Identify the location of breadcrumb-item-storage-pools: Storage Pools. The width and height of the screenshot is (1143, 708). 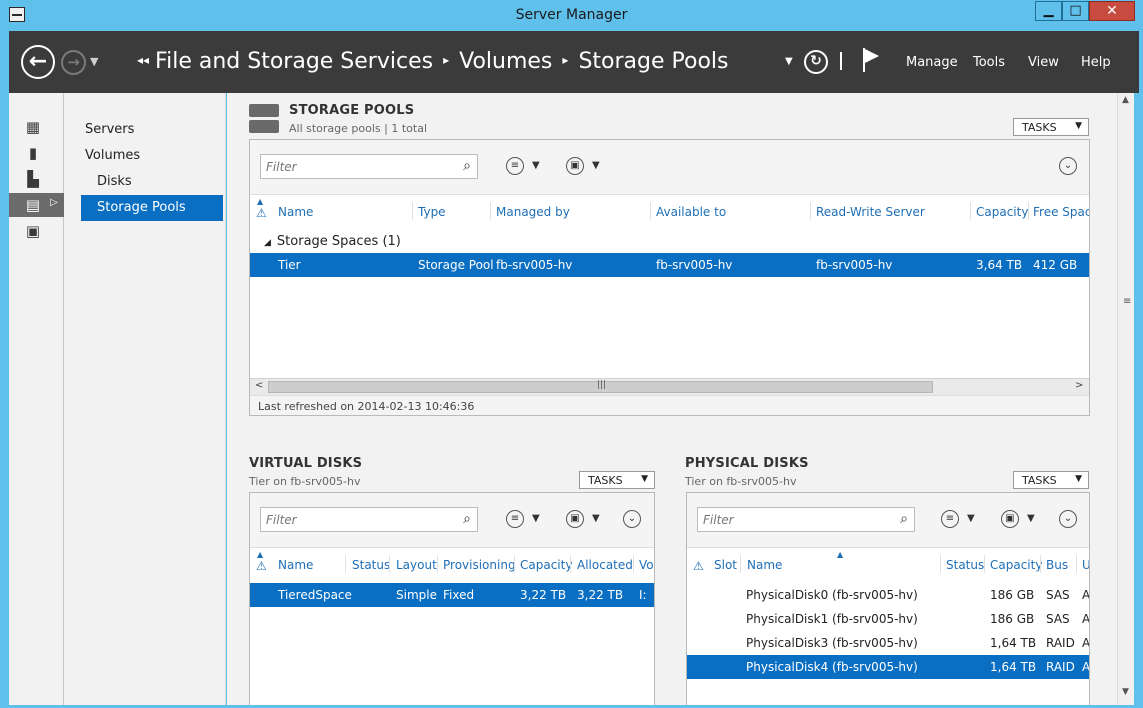
(653, 61).